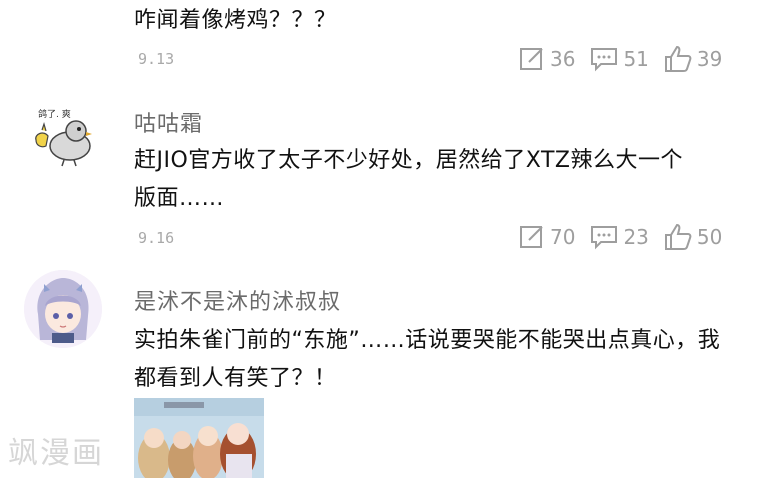 This screenshot has width=760, height=478. What do you see at coordinates (709, 237) in the screenshot?
I see `like-count: 50` at bounding box center [709, 237].